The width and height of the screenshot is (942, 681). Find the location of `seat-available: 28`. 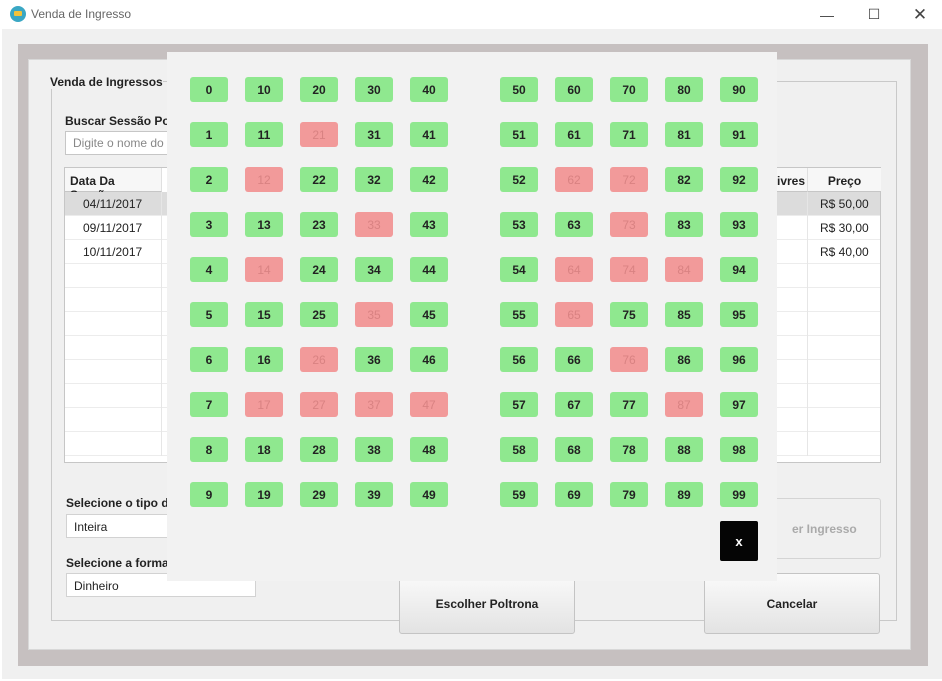

seat-available: 28 is located at coordinates (319, 449).